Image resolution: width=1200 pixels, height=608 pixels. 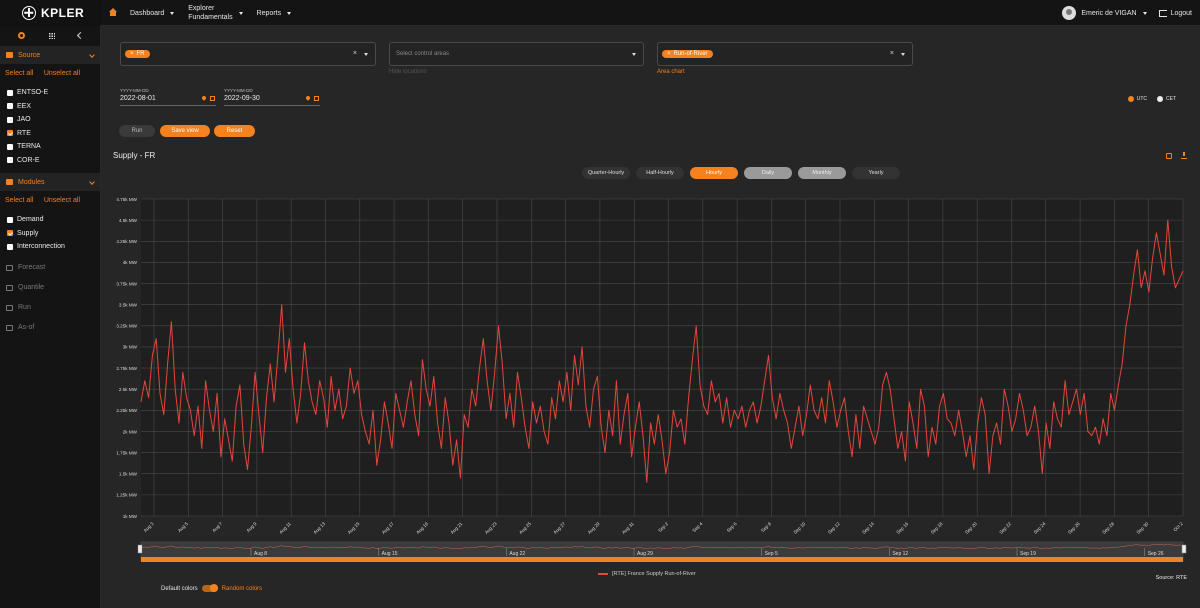 I want to click on x-tick-label: Sep 10, so click(x=800, y=528).